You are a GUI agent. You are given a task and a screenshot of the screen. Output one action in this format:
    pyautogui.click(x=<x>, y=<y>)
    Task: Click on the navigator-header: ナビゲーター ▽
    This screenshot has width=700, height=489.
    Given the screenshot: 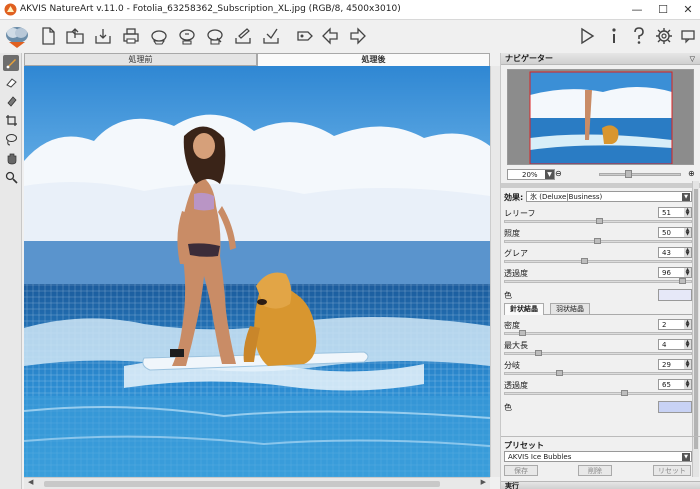 What is the action you would take?
    pyautogui.click(x=600, y=59)
    